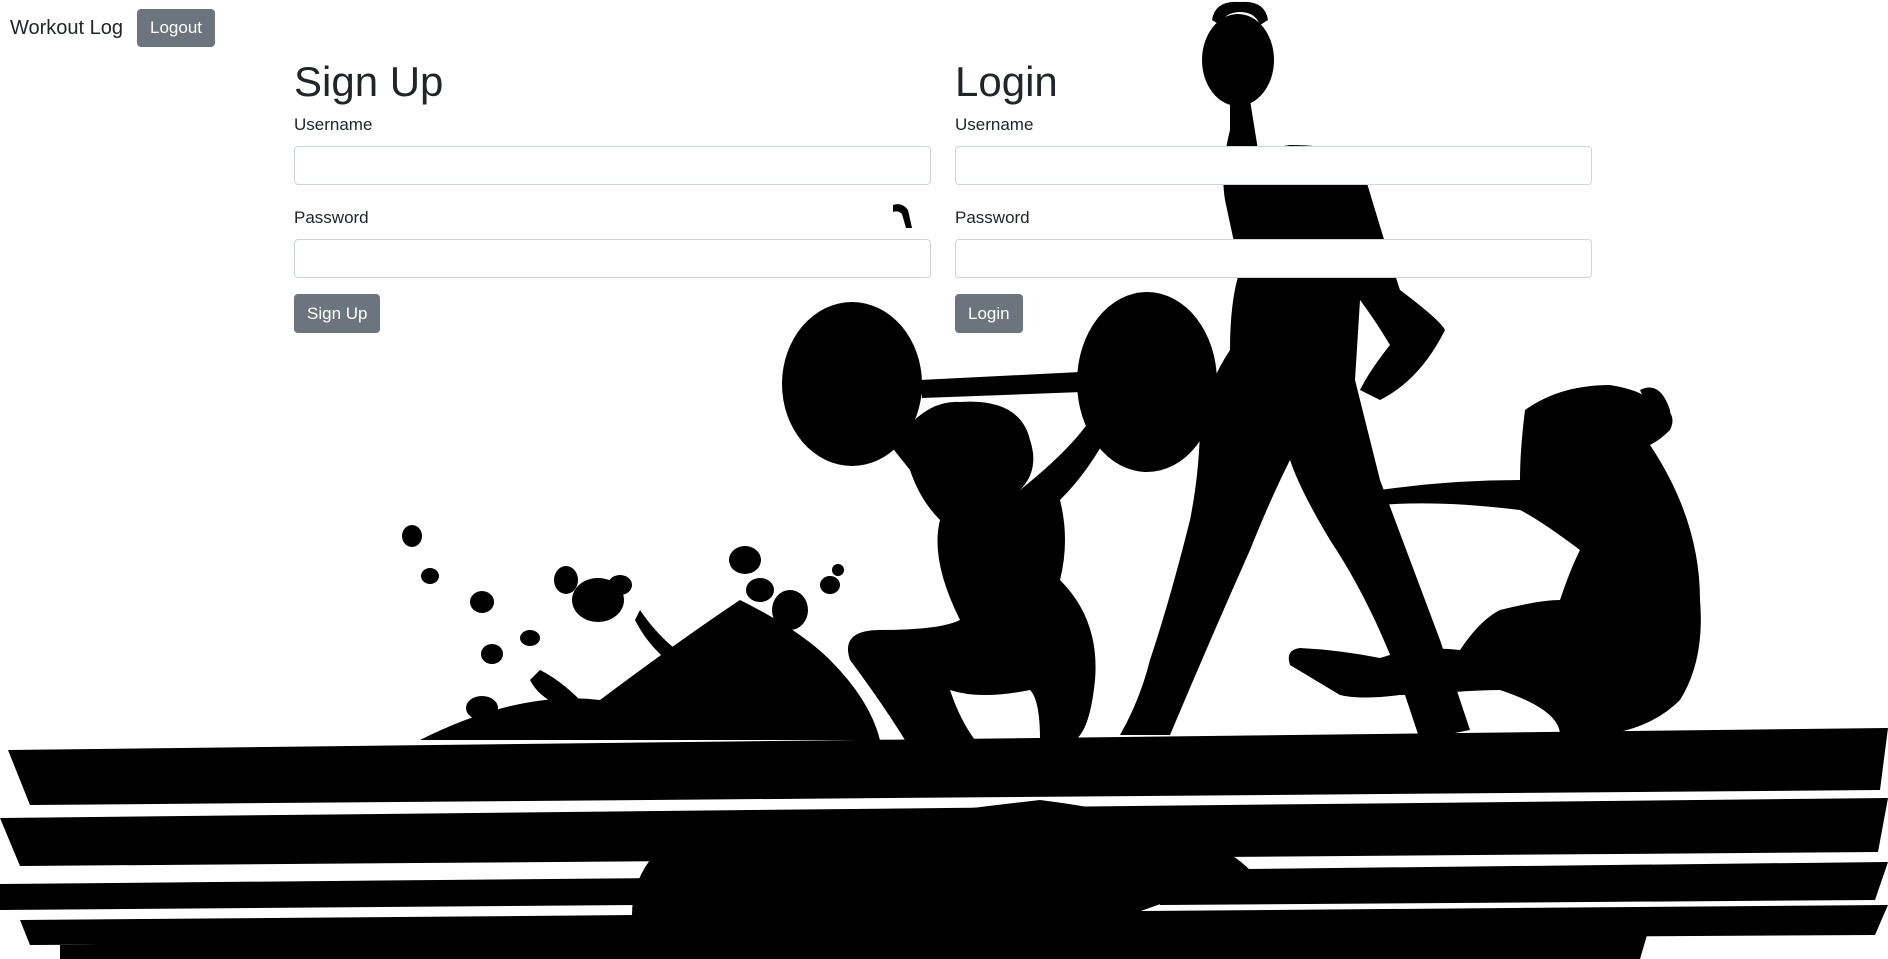  I want to click on login-password-label: Password, so click(992, 217).